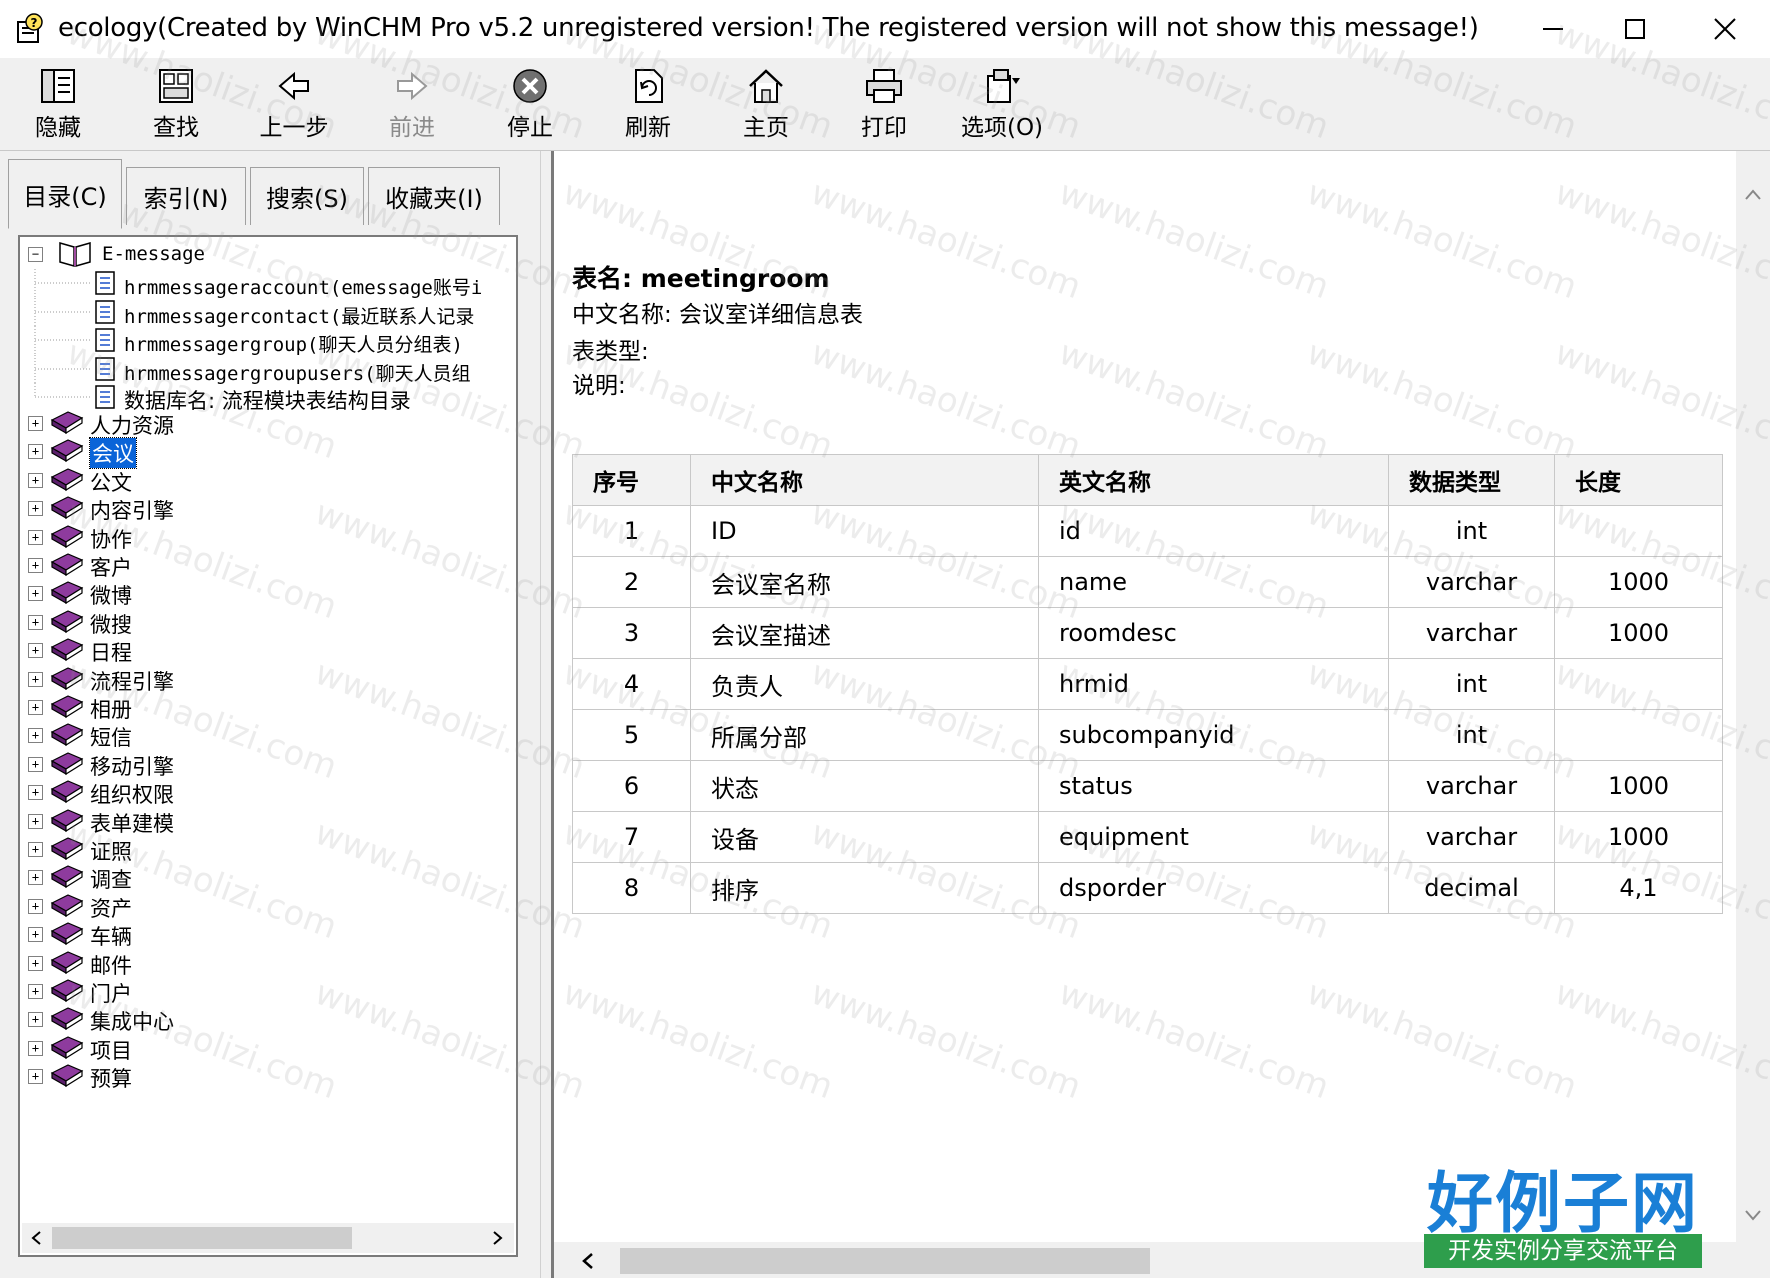  I want to click on tree-page-item: hrmmessagercontact(最近联系人记录, so click(268, 312).